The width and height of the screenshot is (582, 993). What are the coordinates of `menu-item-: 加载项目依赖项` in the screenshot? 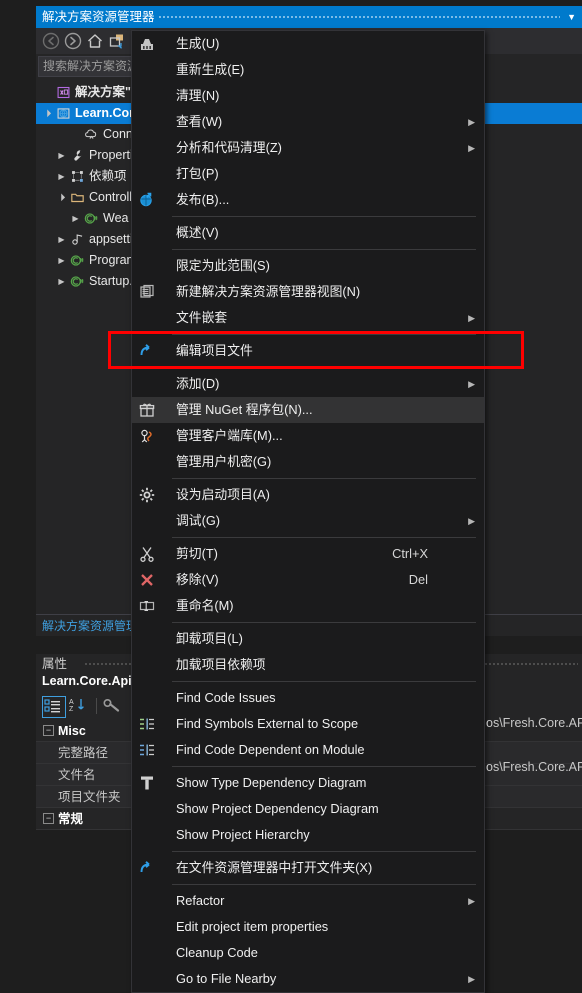 It's located at (308, 665).